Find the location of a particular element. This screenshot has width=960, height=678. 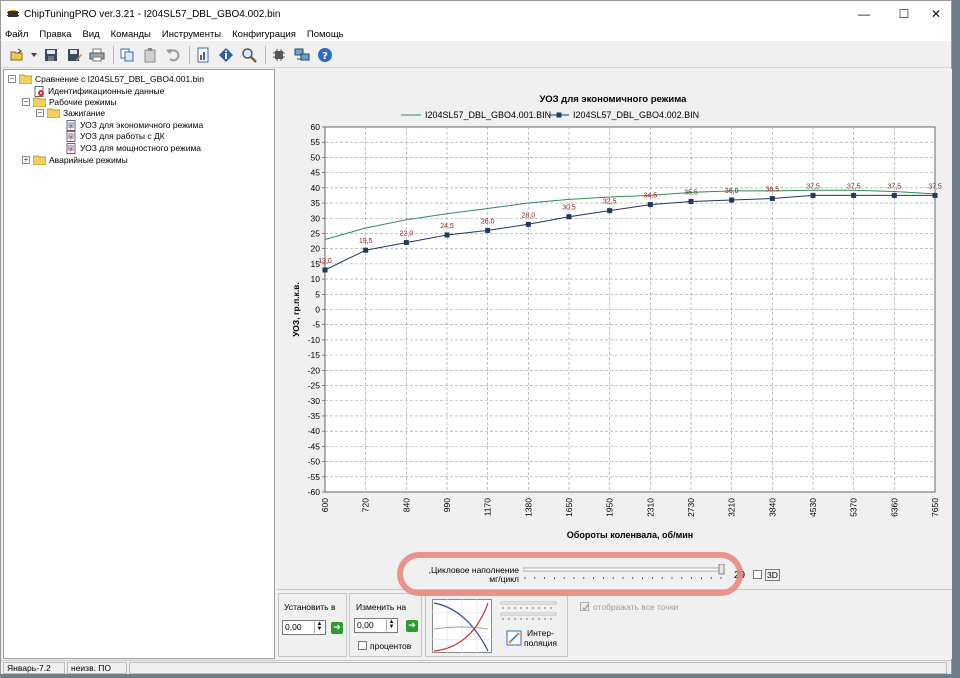

tree-item-label: Аварийные режимы is located at coordinates (88, 160).